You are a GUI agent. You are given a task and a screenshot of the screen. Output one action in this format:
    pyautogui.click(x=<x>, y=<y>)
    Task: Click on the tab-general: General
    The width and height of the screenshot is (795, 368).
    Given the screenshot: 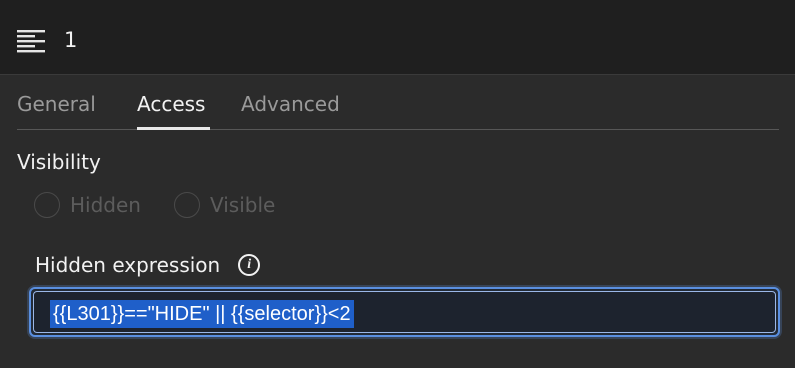 What is the action you would take?
    pyautogui.click(x=56, y=104)
    